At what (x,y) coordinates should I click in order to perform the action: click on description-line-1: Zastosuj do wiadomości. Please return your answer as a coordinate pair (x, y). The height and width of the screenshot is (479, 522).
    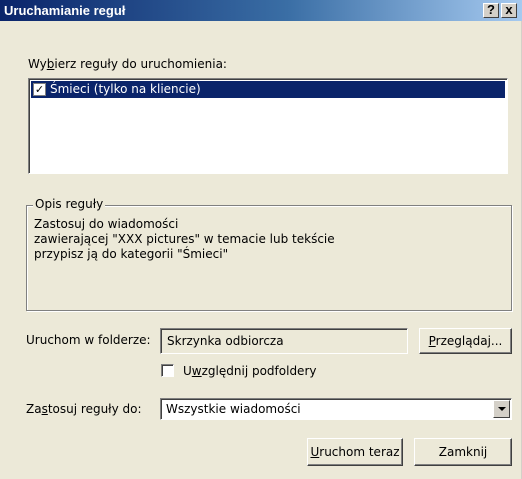
    Looking at the image, I should click on (106, 224).